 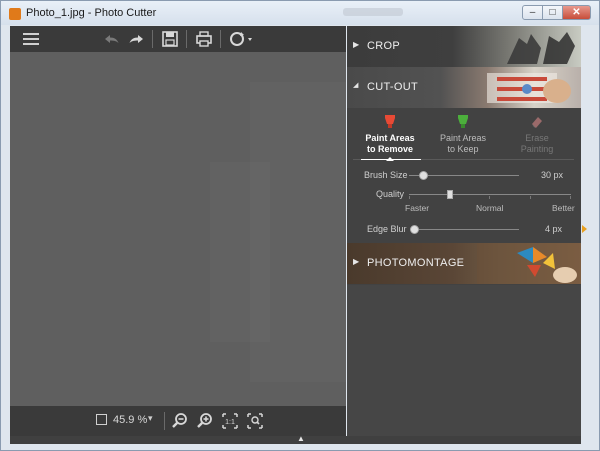 What do you see at coordinates (416, 263) in the screenshot?
I see `photomontage-label: PHOTOMONTAGE` at bounding box center [416, 263].